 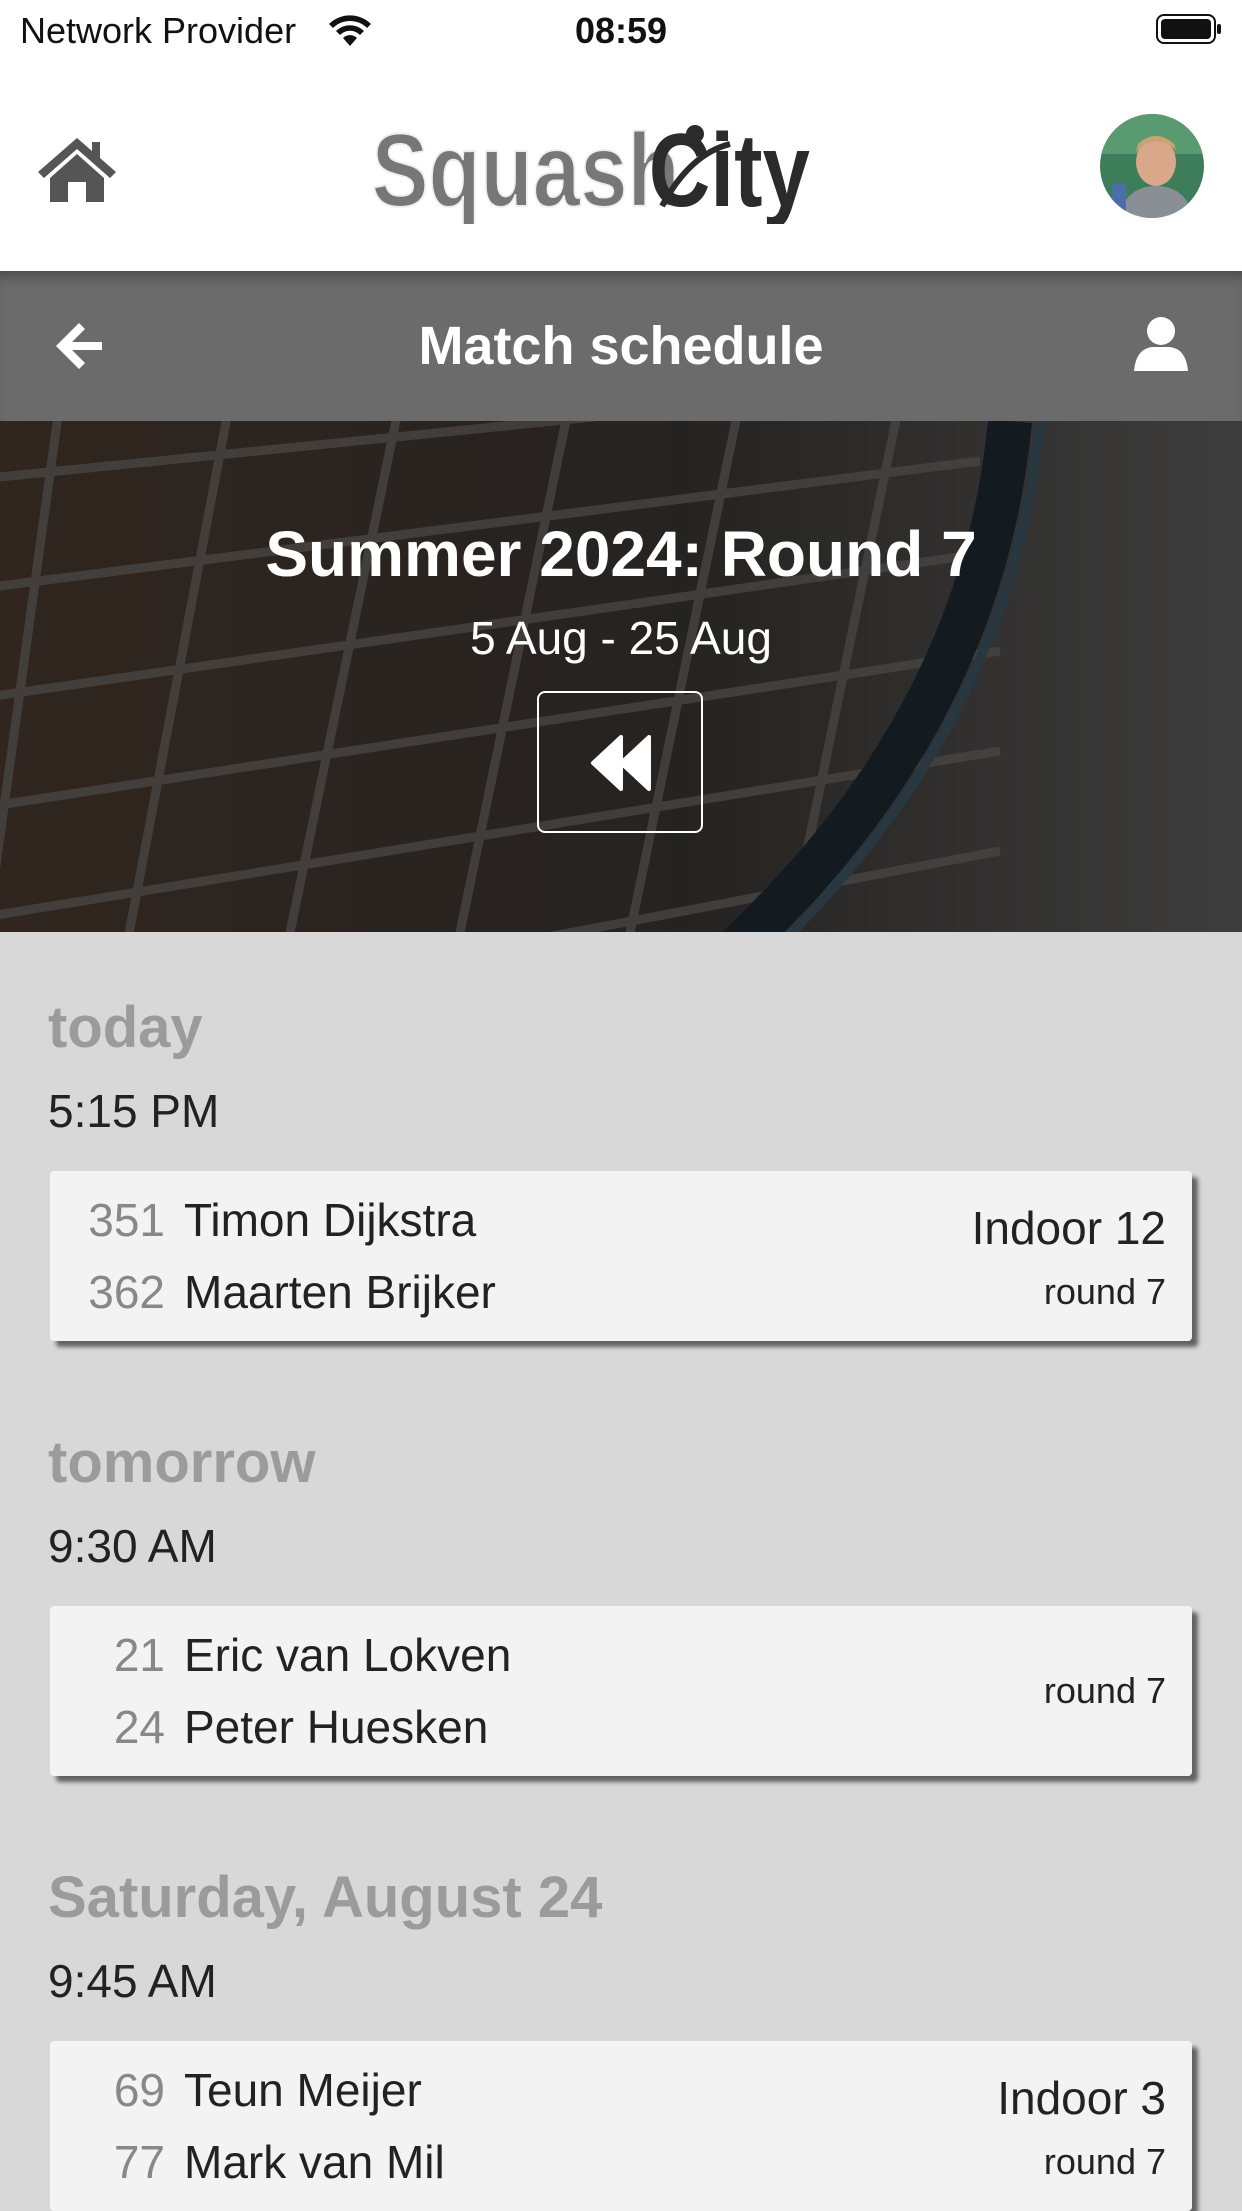 I want to click on page-title: Match schedule, so click(x=621, y=346).